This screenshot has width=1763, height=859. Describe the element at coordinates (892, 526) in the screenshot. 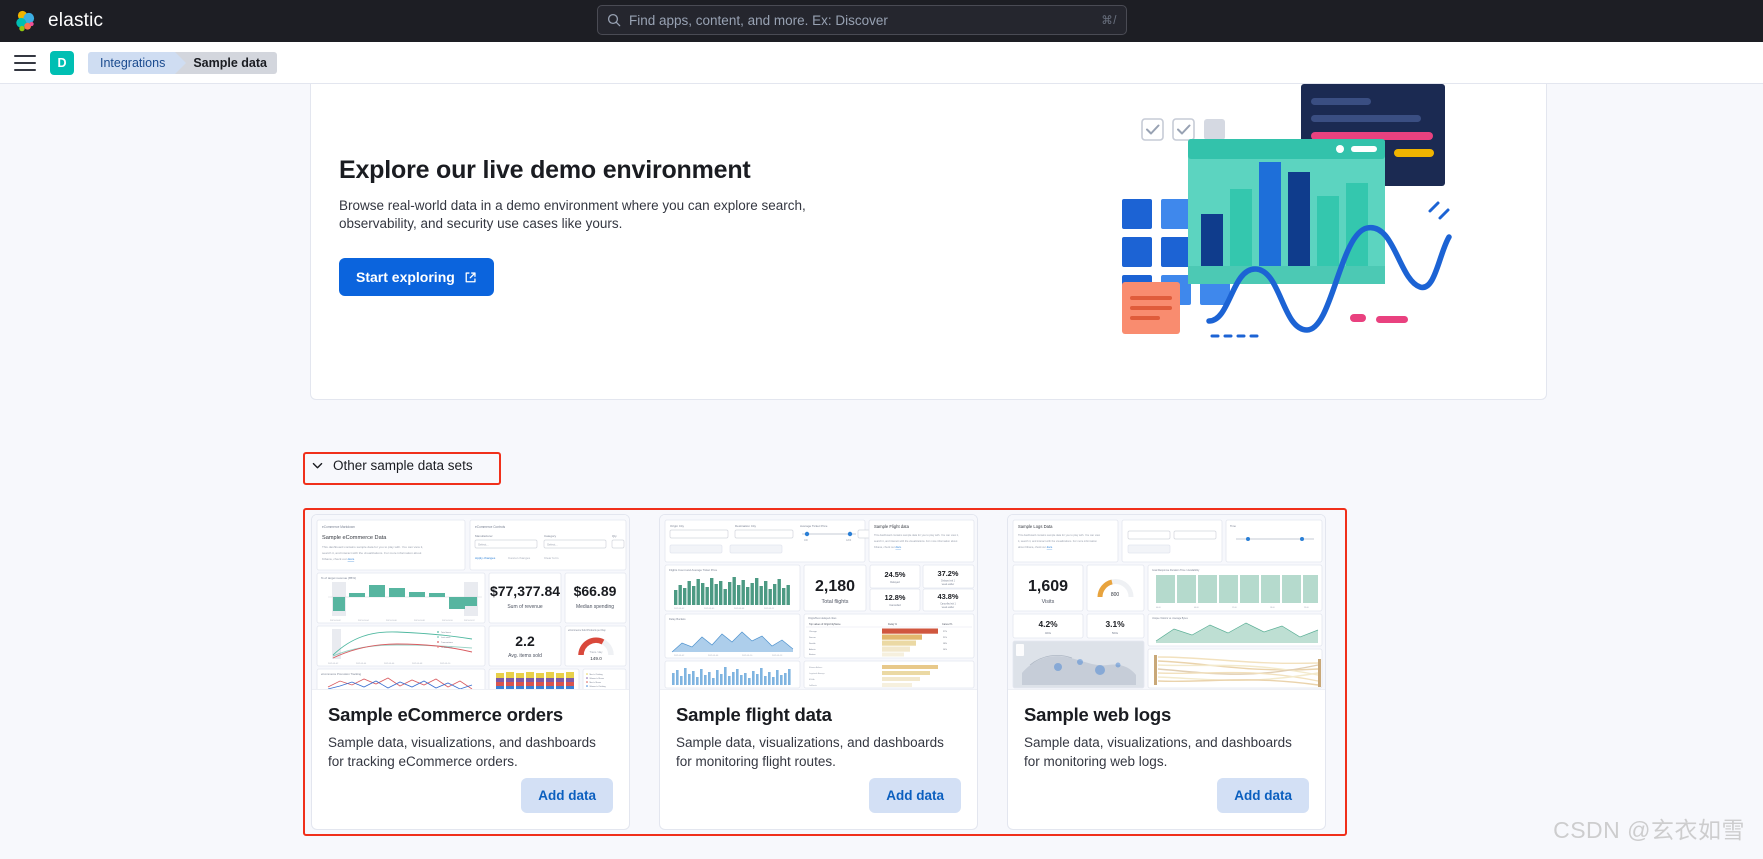

I see `svg-text: Sample Flight data` at that location.